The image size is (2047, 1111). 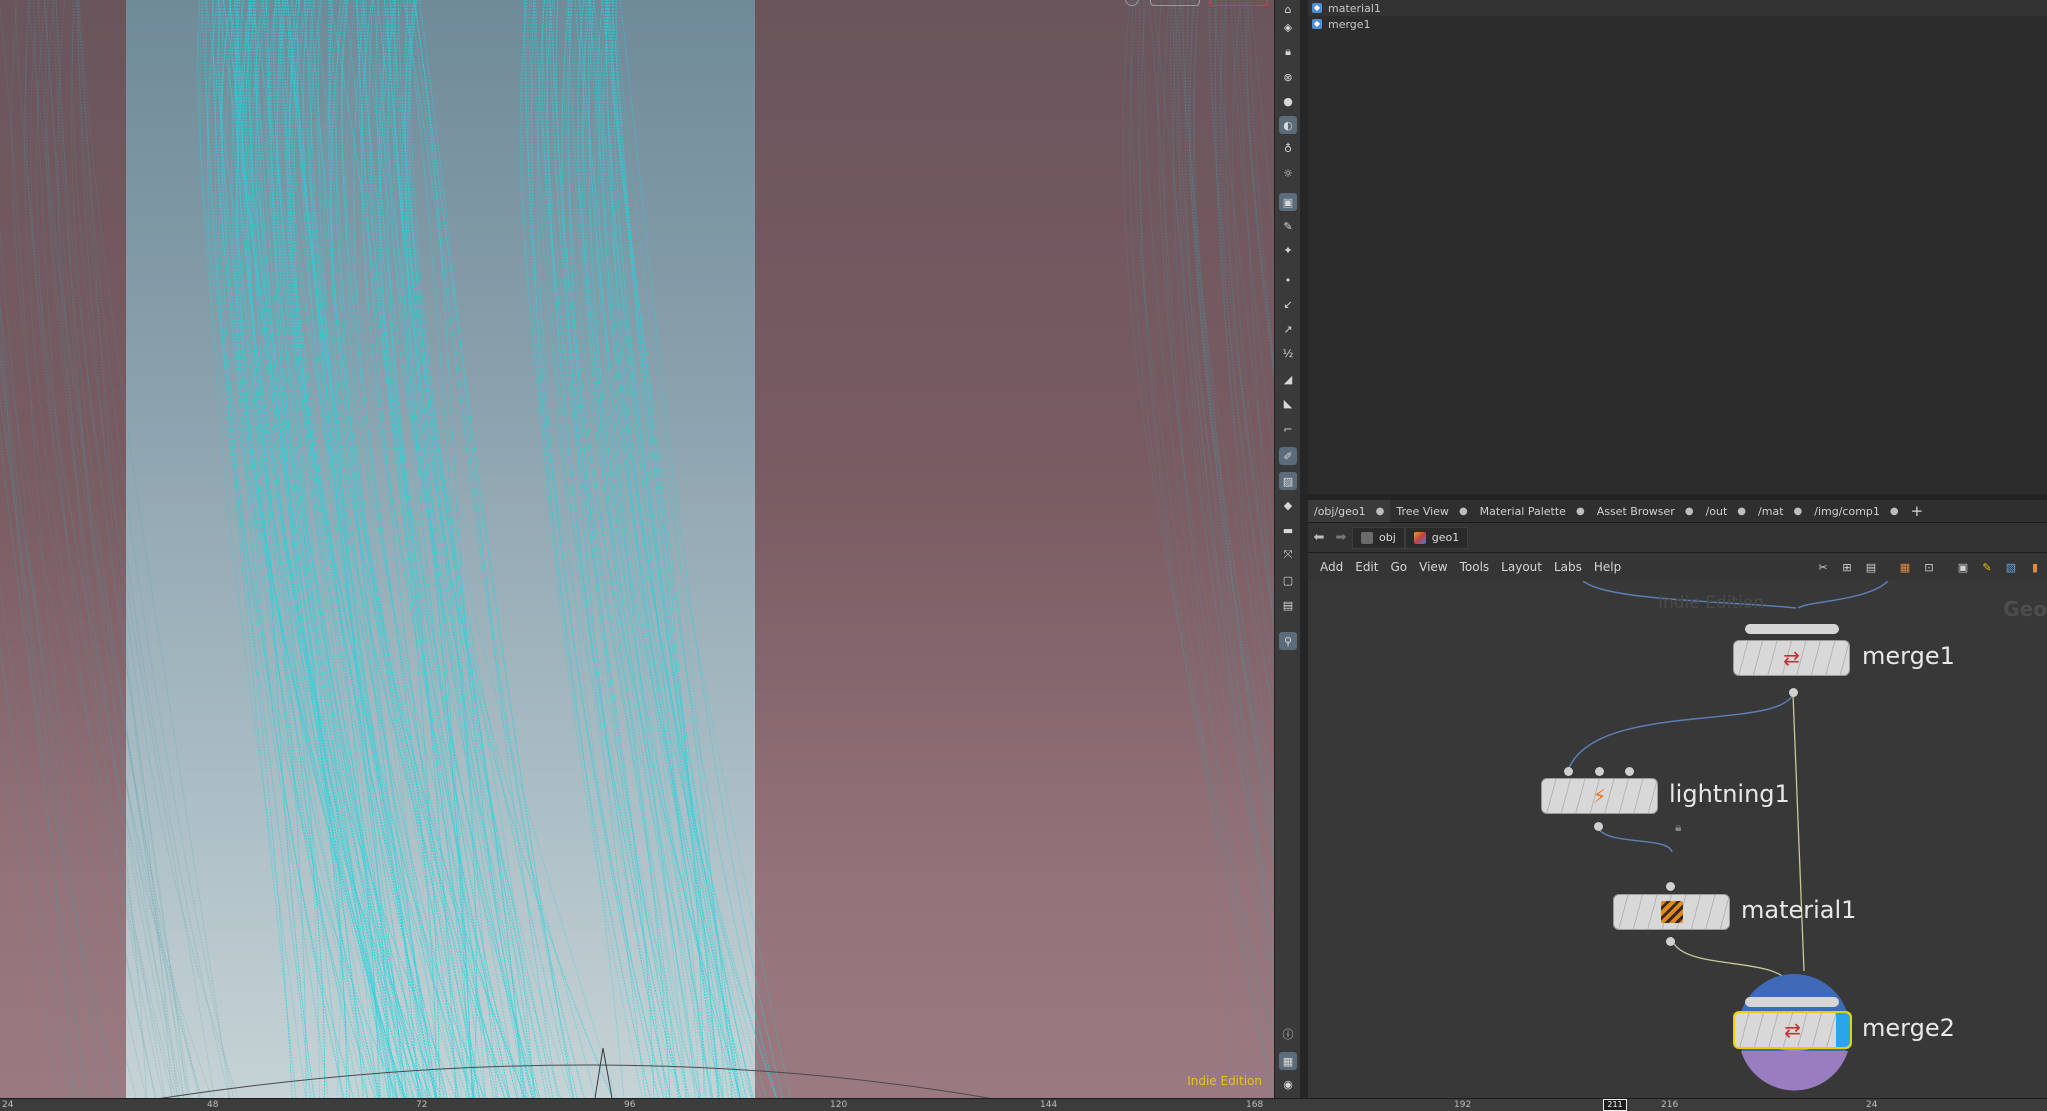 I want to click on wrench-icon: ✂, so click(x=1823, y=567).